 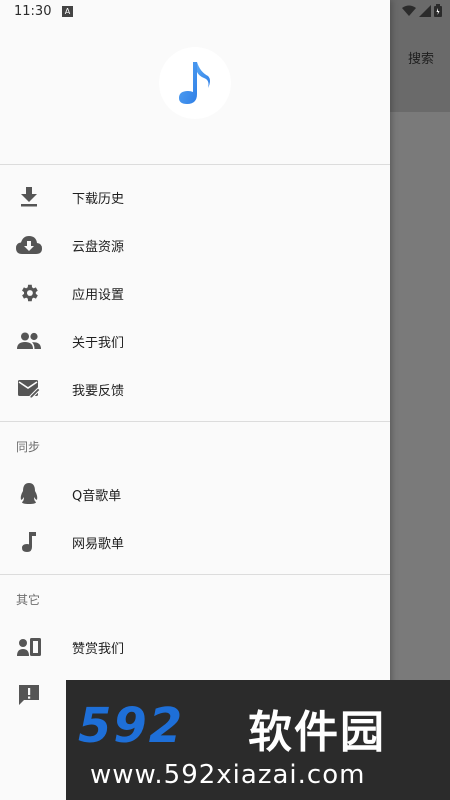 I want to click on donate-icon, so click(x=29, y=647).